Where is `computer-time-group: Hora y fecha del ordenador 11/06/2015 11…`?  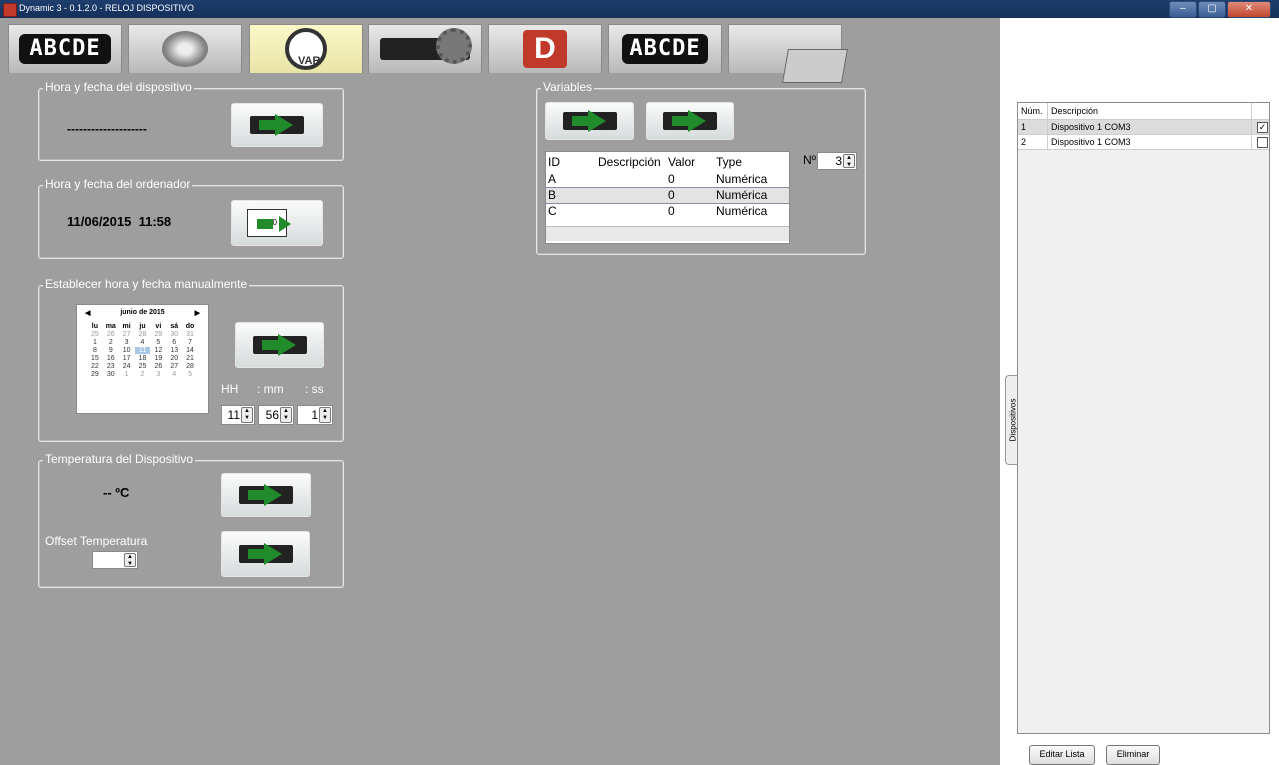 computer-time-group: Hora y fecha del ordenador 11/06/2015 11… is located at coordinates (191, 218).